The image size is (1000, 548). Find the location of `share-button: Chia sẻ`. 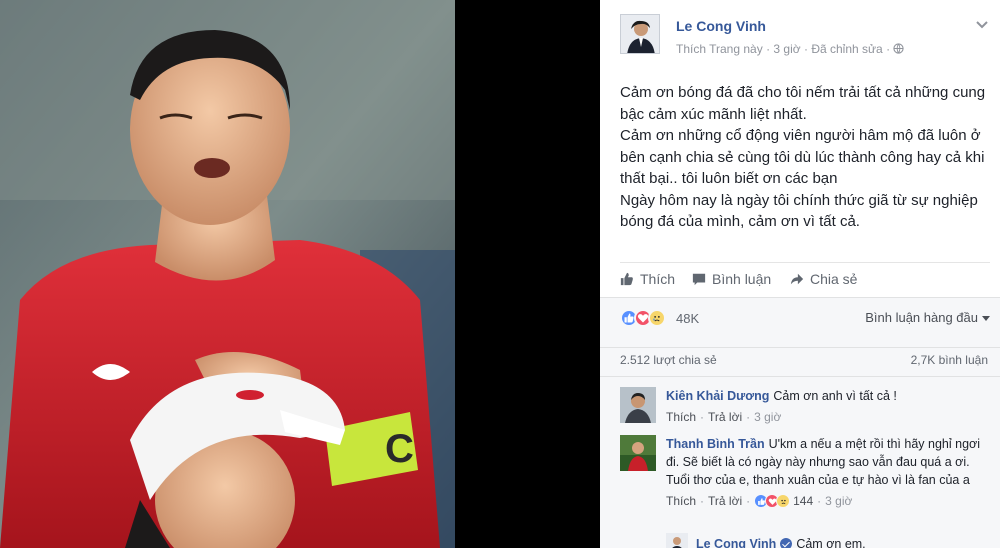

share-button: Chia sẻ is located at coordinates (823, 279).